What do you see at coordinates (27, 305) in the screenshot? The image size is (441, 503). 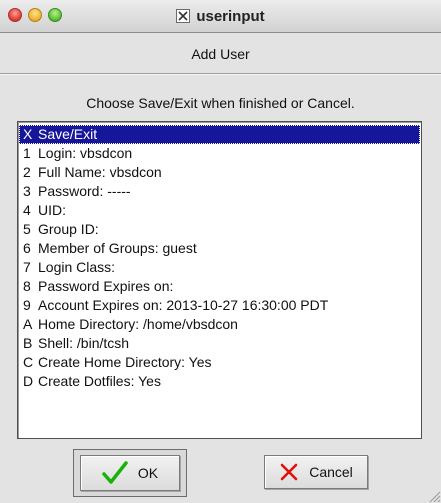 I see `list-item-key: 9` at bounding box center [27, 305].